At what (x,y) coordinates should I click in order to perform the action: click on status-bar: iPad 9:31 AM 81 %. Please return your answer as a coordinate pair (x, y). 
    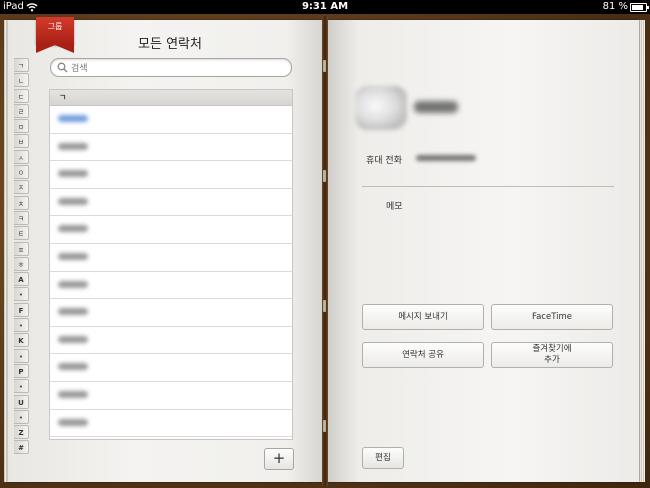
    Looking at the image, I should click on (325, 7).